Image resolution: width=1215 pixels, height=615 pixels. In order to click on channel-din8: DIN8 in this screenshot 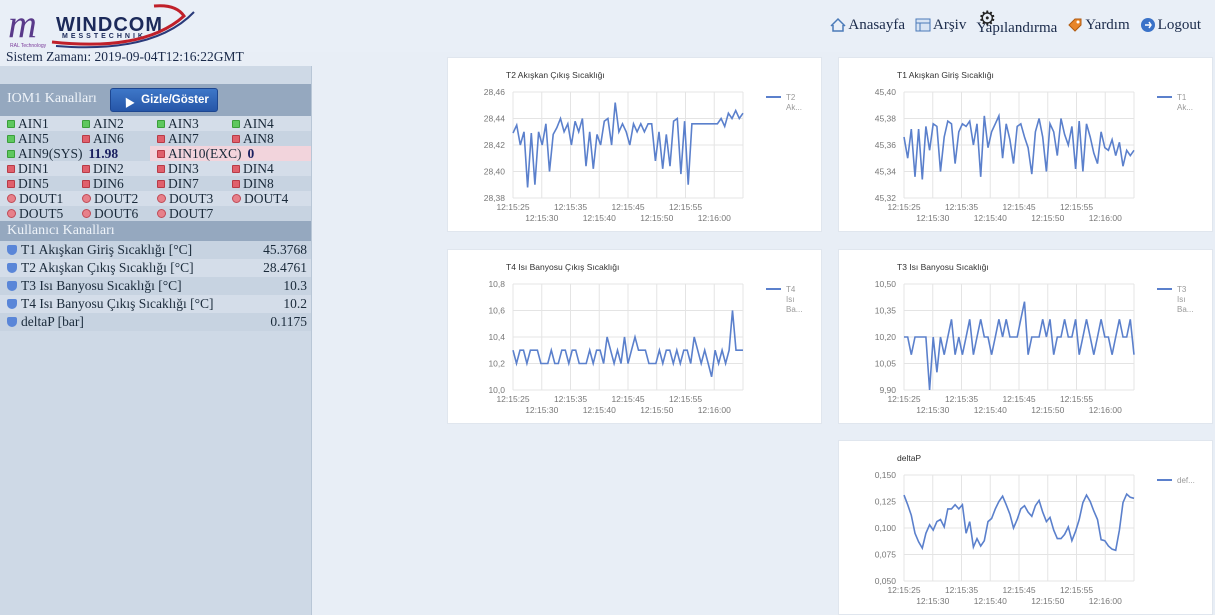, I will do `click(267, 183)`.